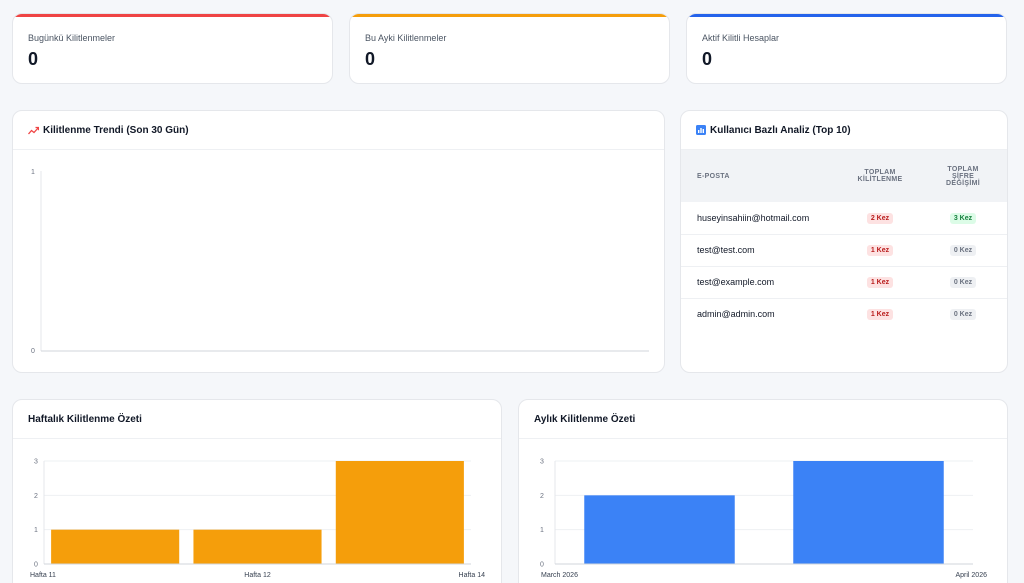  I want to click on email-cell: huseyinsahiin@hotmail.com, so click(761, 218).